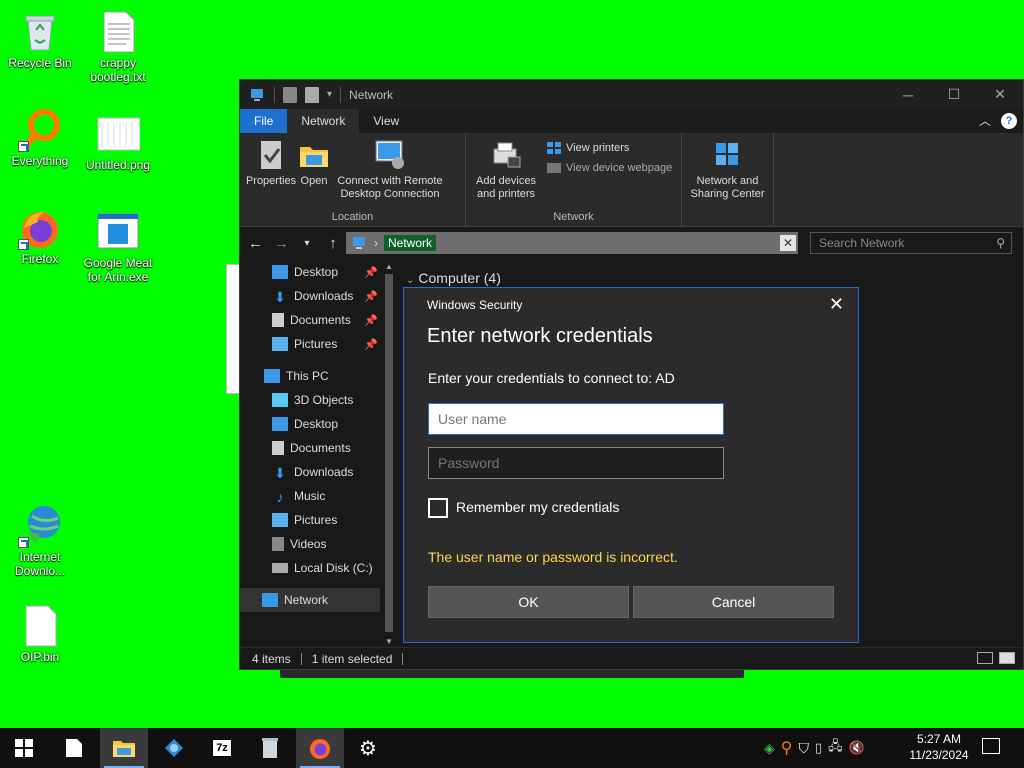  What do you see at coordinates (352, 658) in the screenshot?
I see `selected-count: 1 item selected` at bounding box center [352, 658].